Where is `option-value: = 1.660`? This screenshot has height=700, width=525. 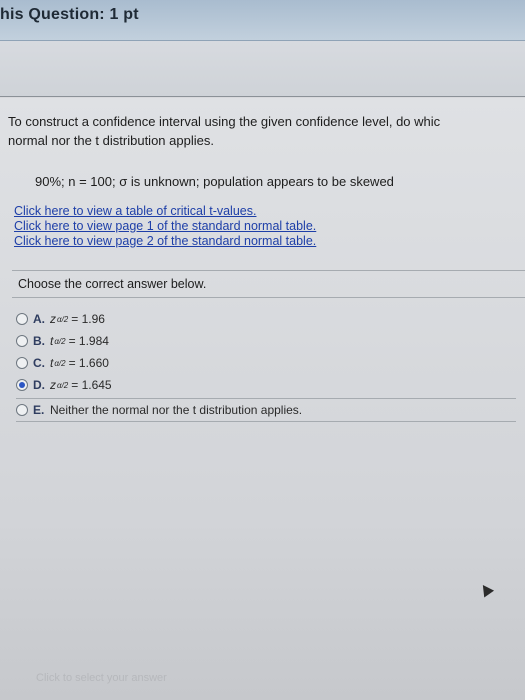 option-value: = 1.660 is located at coordinates (88, 363).